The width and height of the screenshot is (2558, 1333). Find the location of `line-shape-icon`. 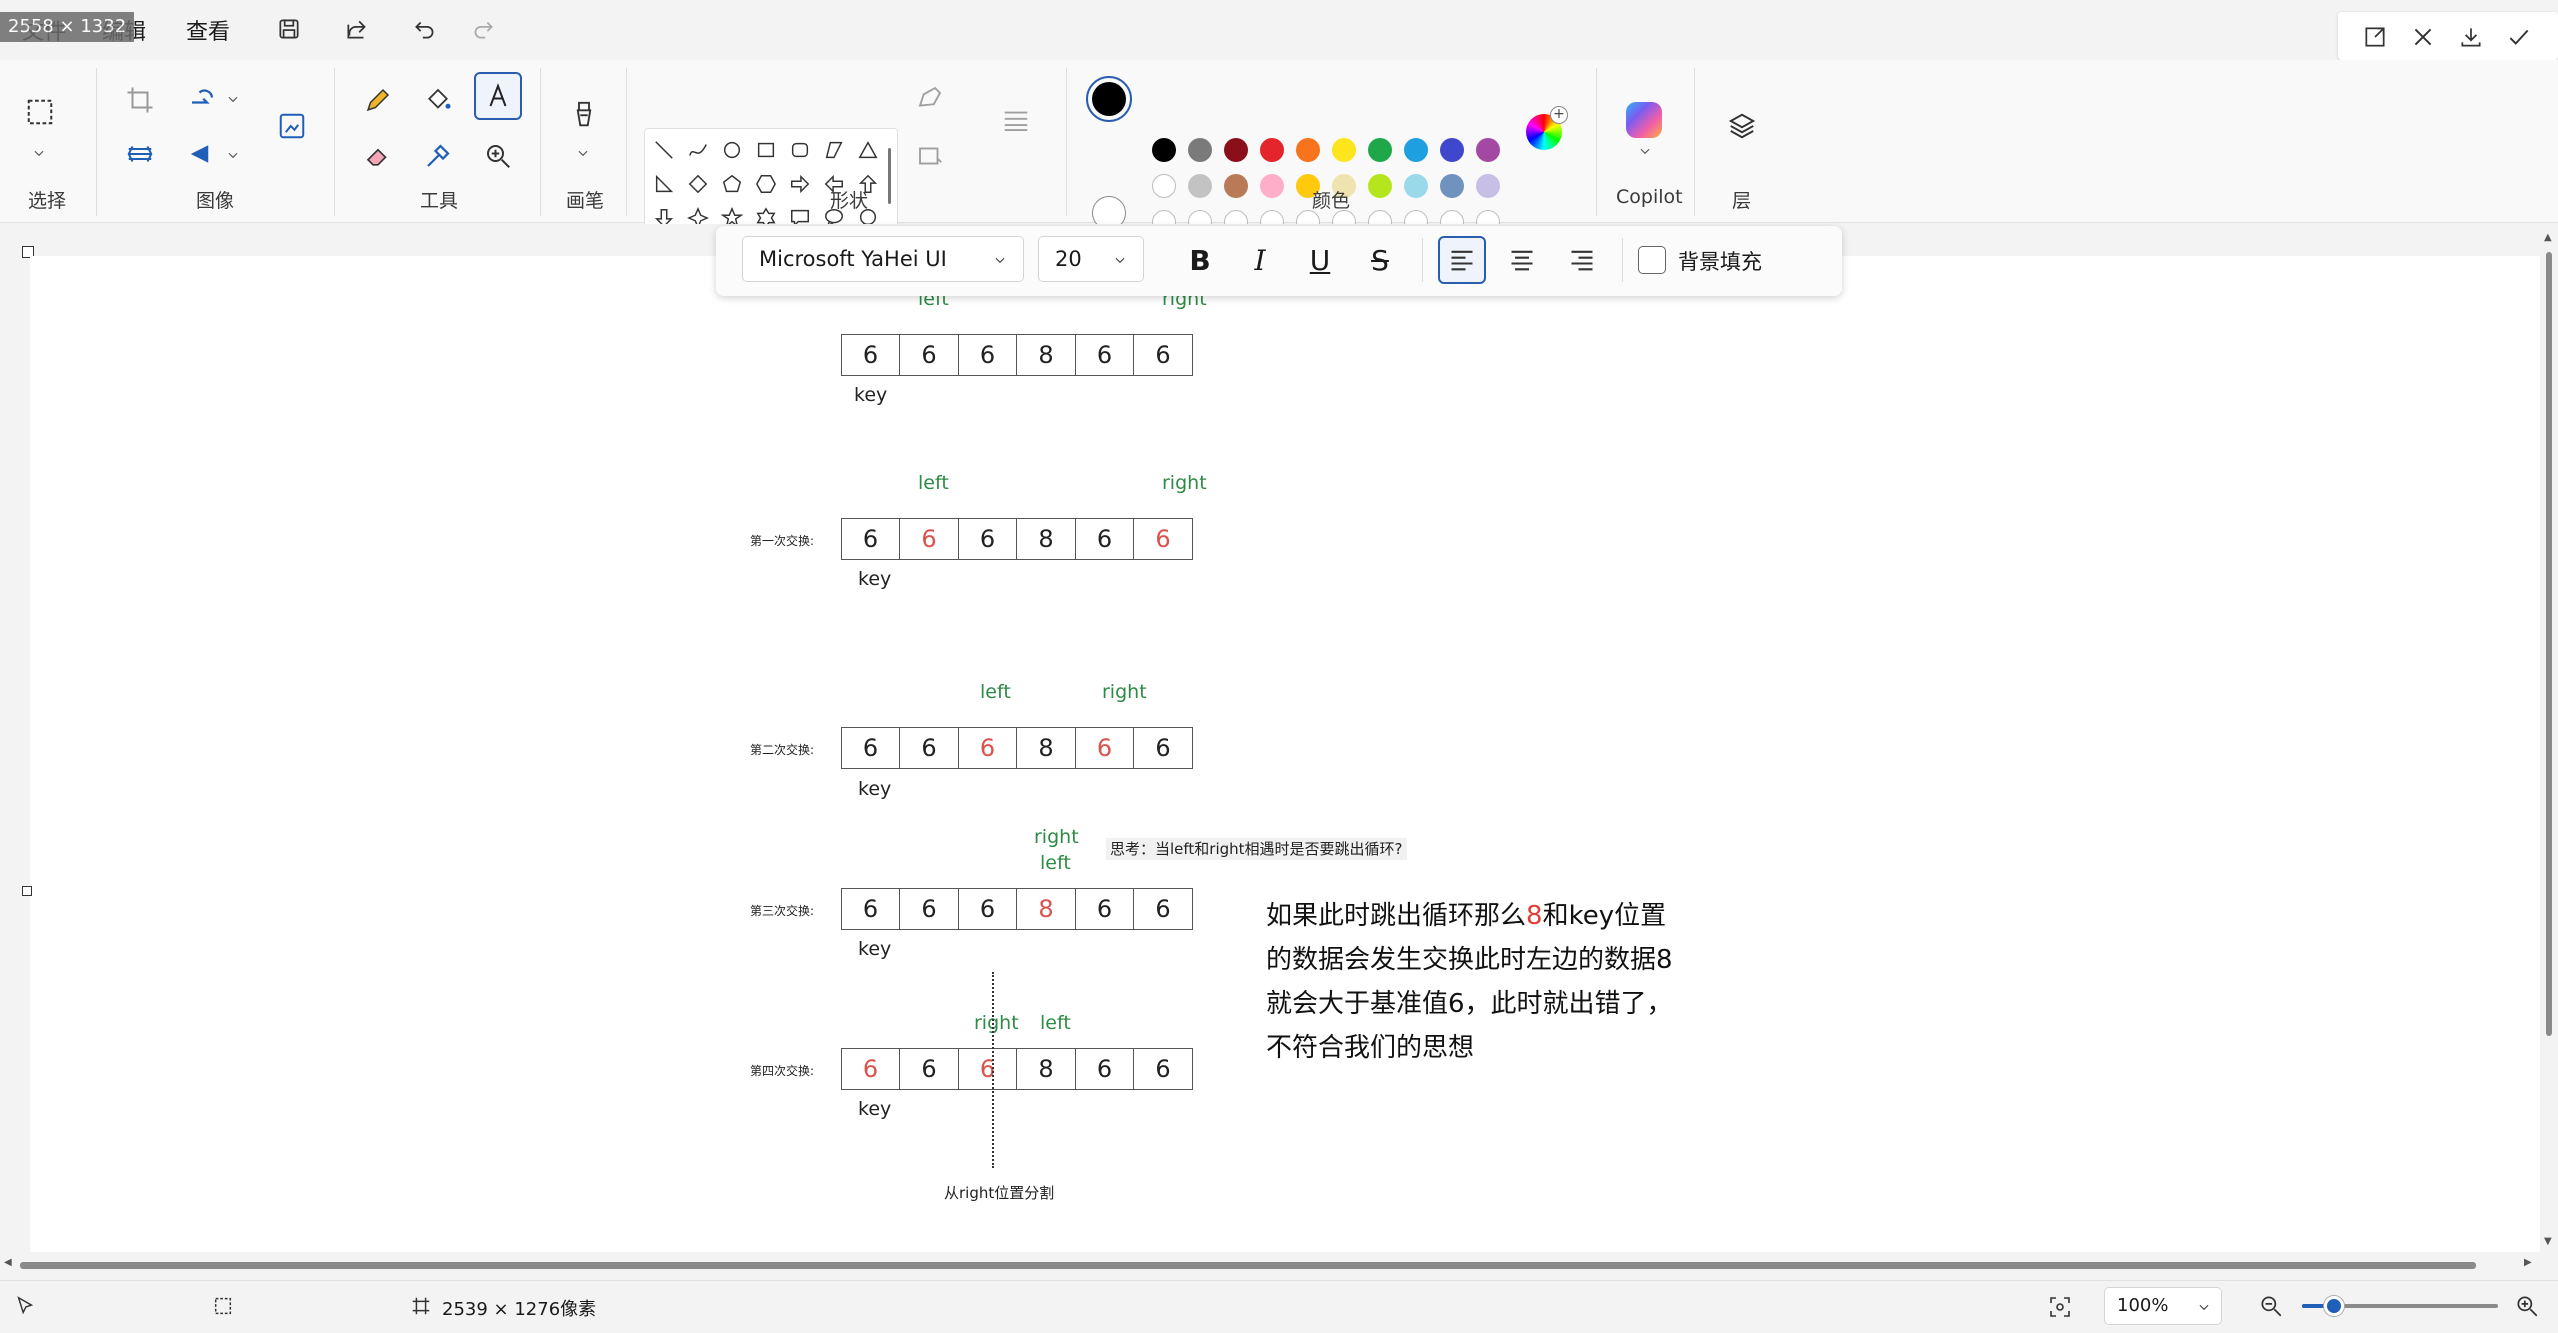

line-shape-icon is located at coordinates (664, 150).